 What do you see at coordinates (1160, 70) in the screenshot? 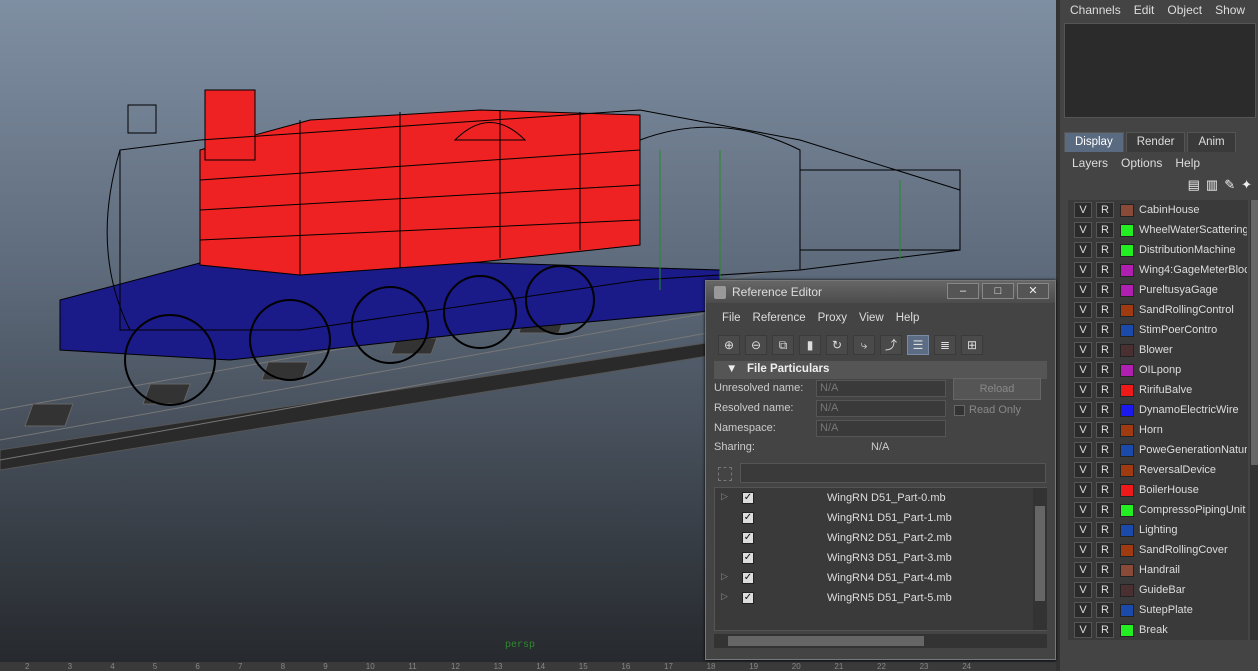
I see `channel-box-area` at bounding box center [1160, 70].